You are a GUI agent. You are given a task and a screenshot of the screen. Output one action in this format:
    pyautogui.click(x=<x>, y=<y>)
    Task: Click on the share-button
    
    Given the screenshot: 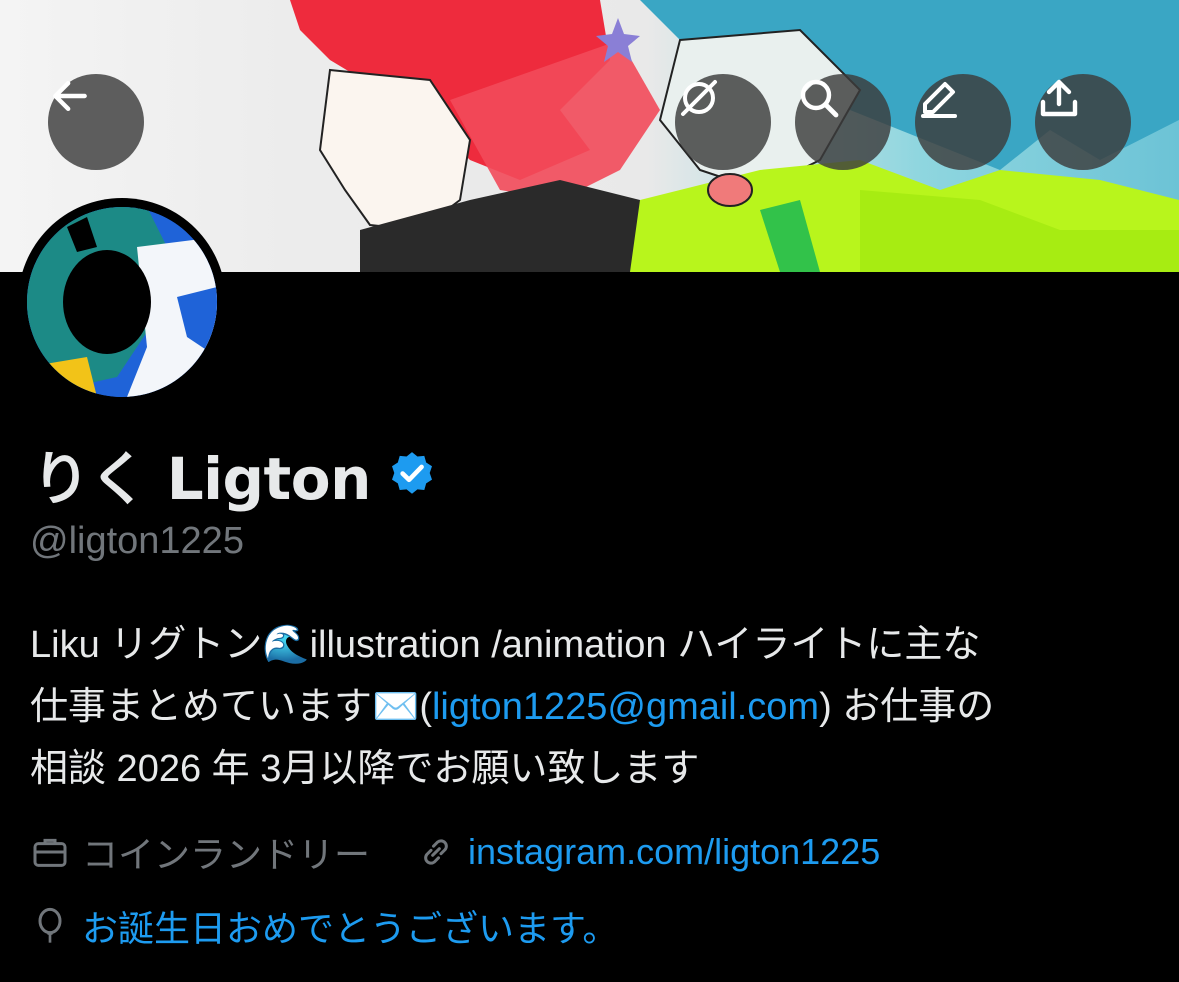 What is the action you would take?
    pyautogui.click(x=1083, y=122)
    